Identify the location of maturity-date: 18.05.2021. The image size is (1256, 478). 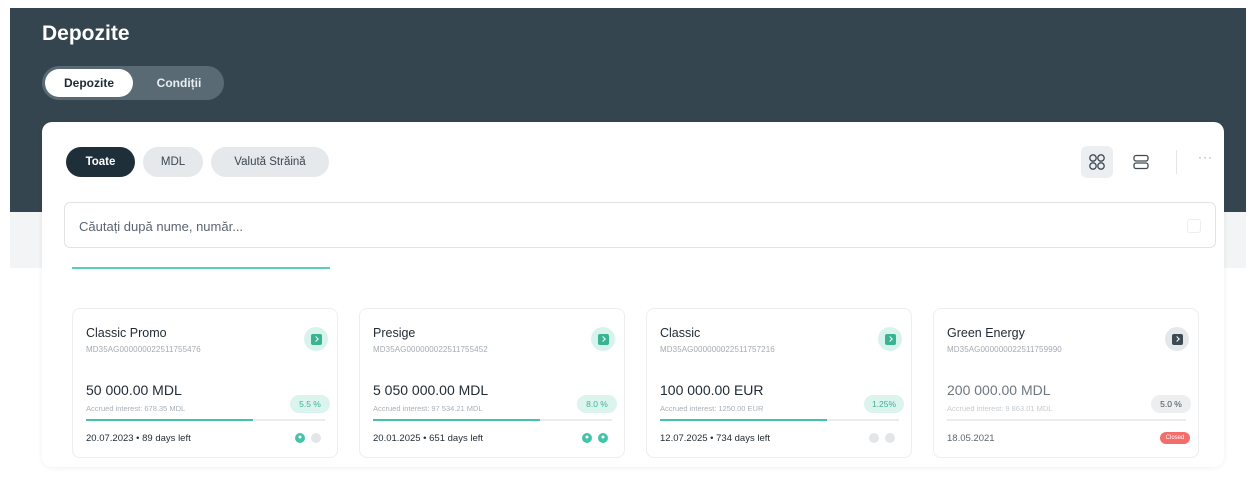
(971, 438).